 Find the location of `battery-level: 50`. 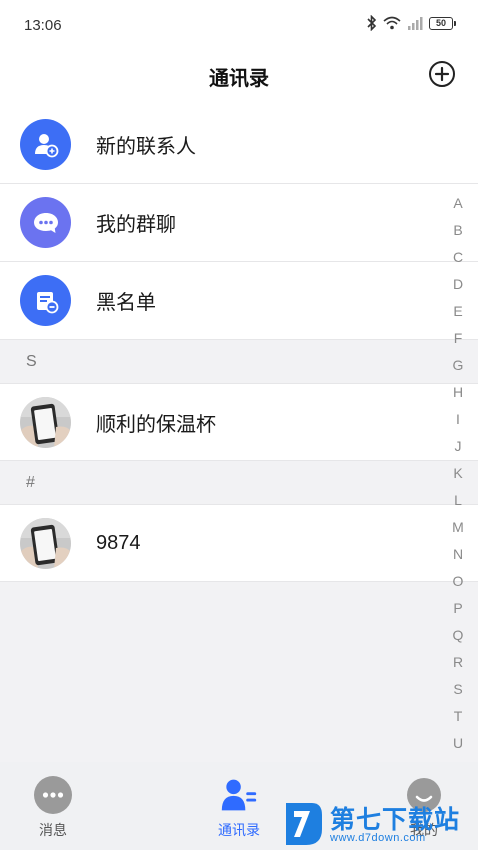

battery-level: 50 is located at coordinates (441, 23).